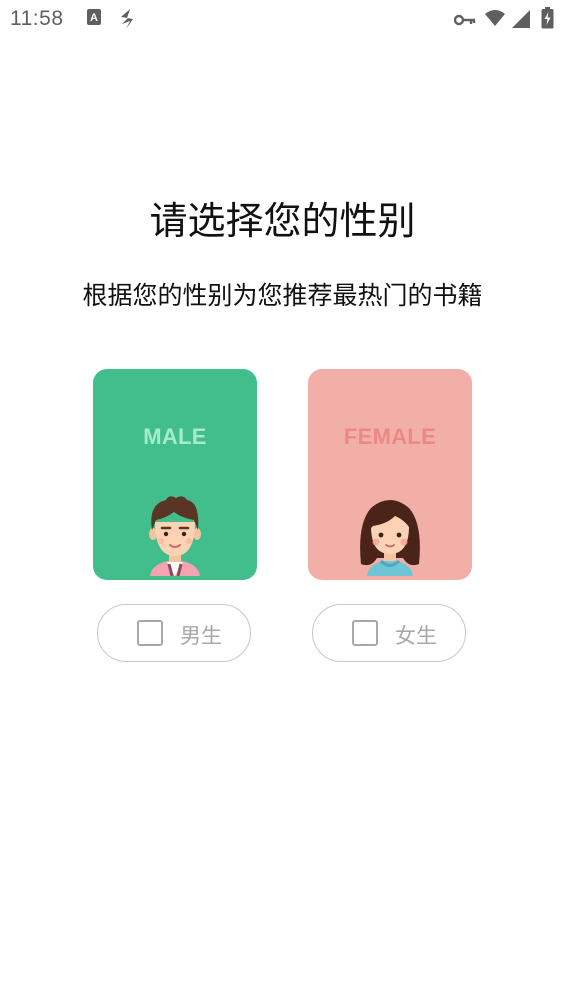  Describe the element at coordinates (282, 221) in the screenshot. I see `page-title: 请选择您的性别` at that location.